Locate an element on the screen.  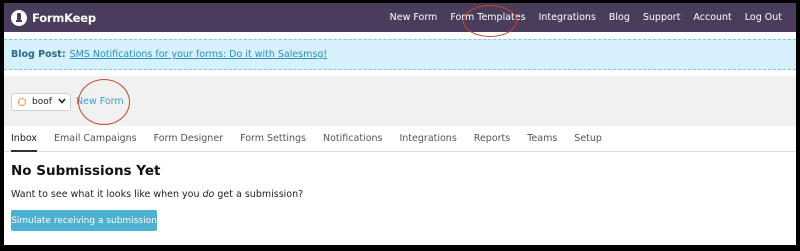
brand: FormKeep is located at coordinates (53, 17).